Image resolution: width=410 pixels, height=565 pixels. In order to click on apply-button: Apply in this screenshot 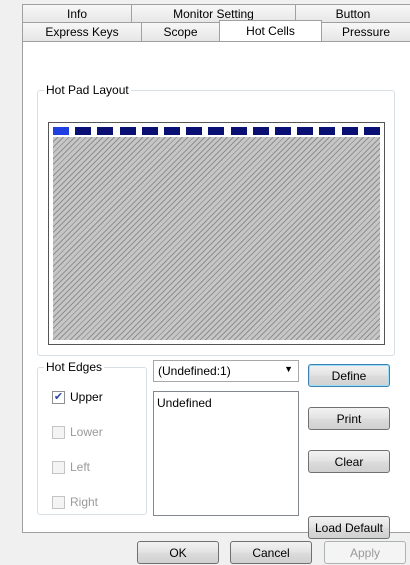, I will do `click(365, 552)`.